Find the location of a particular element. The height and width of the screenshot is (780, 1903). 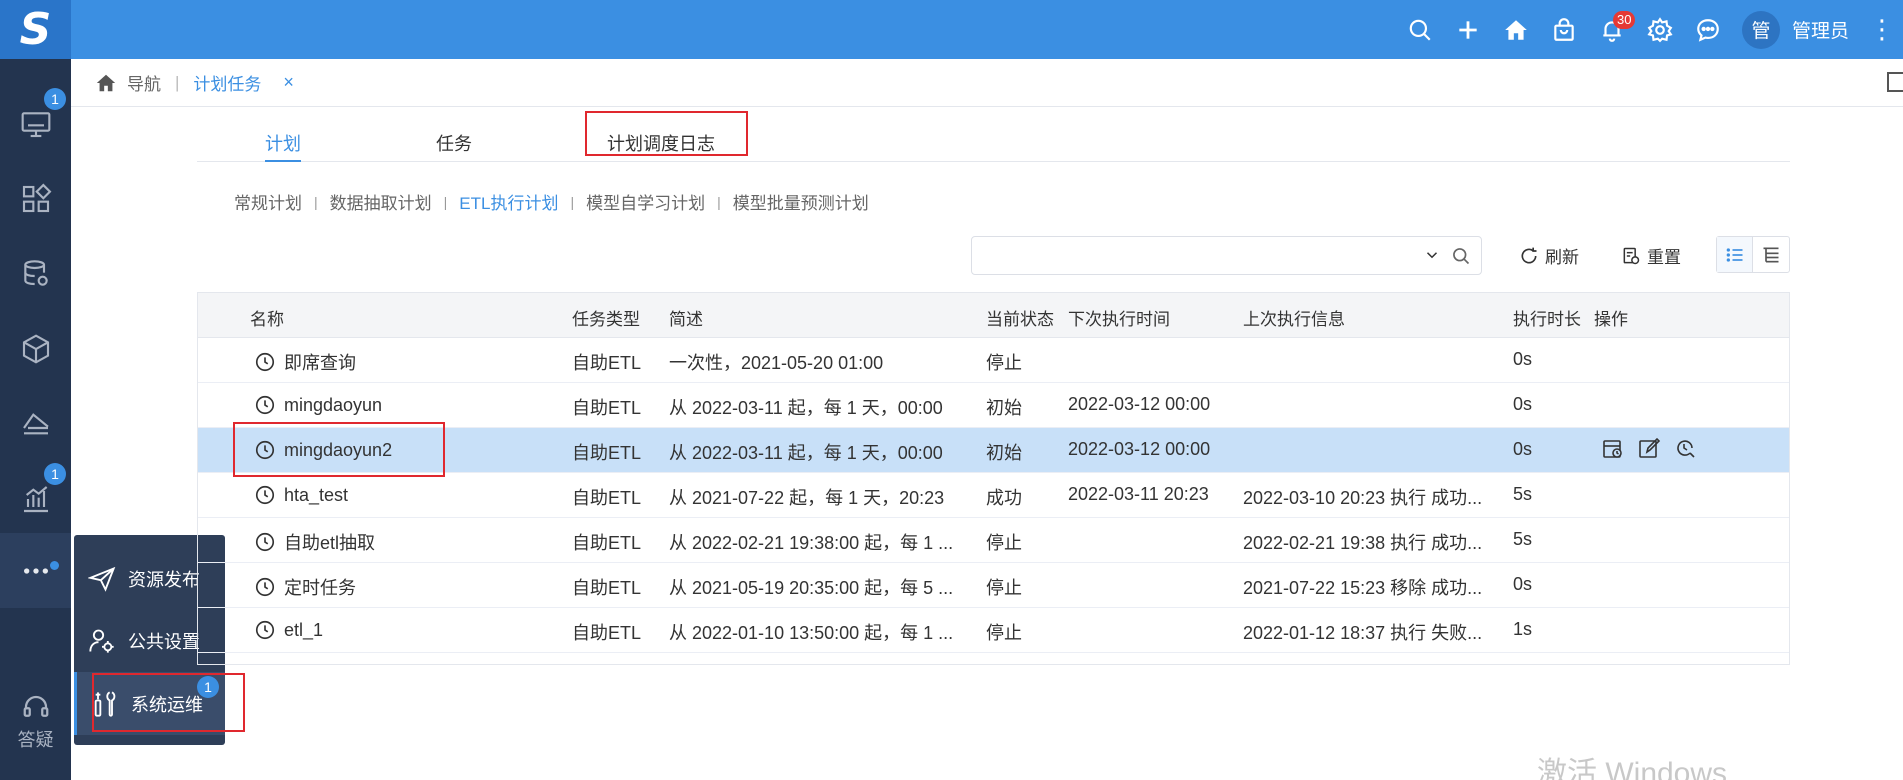

reset-icon is located at coordinates (1631, 255).